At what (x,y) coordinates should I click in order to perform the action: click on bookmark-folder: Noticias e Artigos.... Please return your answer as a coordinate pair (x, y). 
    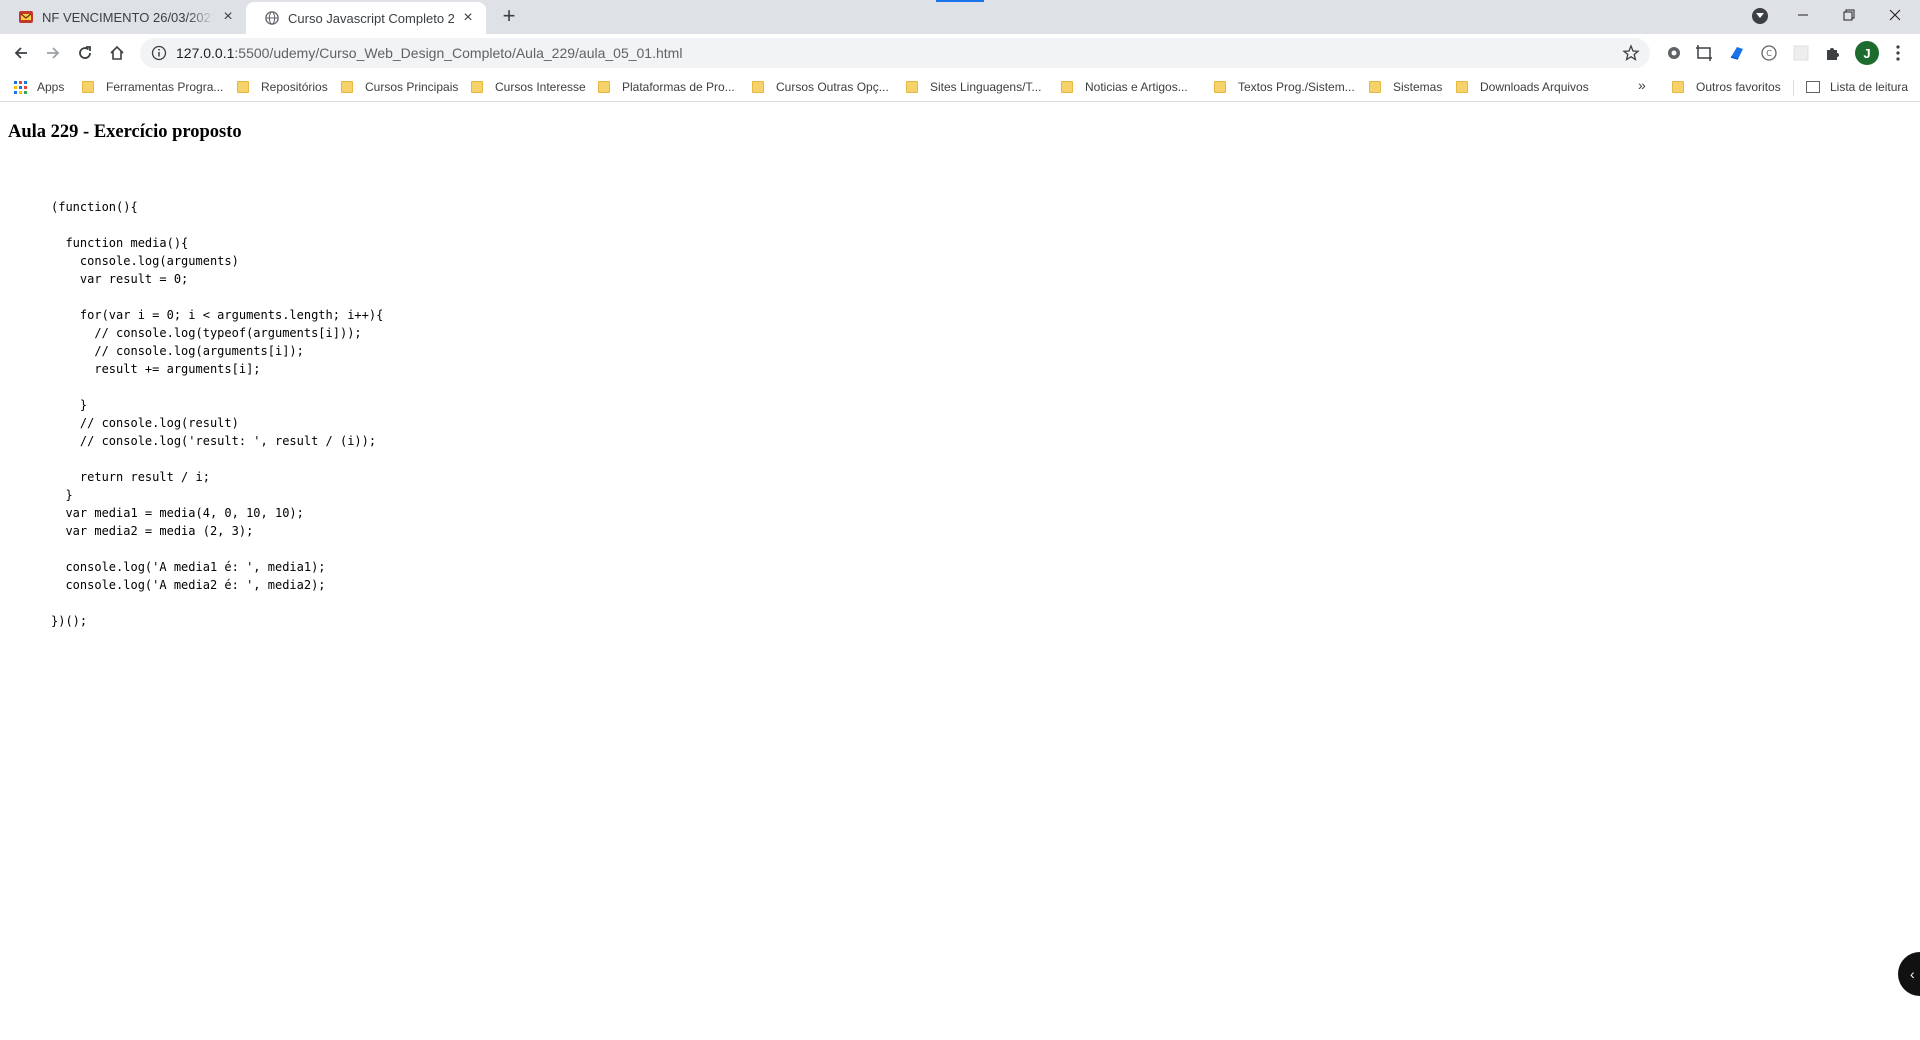
    Looking at the image, I should click on (1124, 87).